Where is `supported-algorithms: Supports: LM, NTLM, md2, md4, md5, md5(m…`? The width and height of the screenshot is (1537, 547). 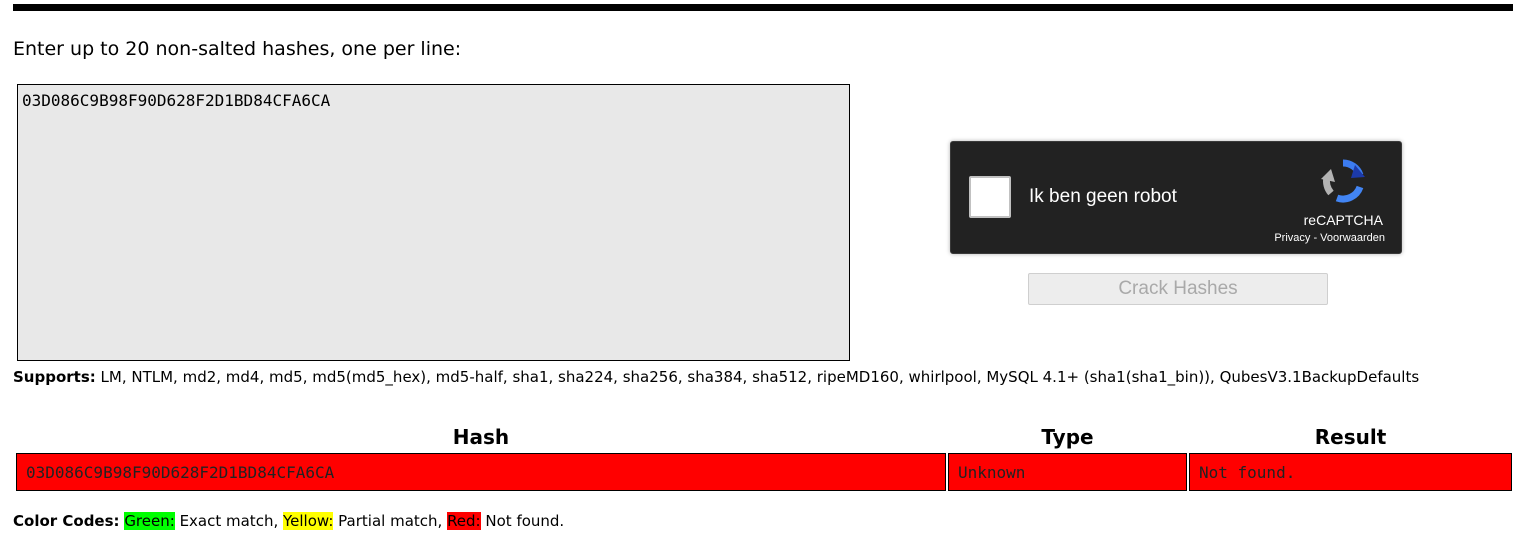
supported-algorithms: Supports: LM, NTLM, md2, md4, md5, md5(m… is located at coordinates (763, 377).